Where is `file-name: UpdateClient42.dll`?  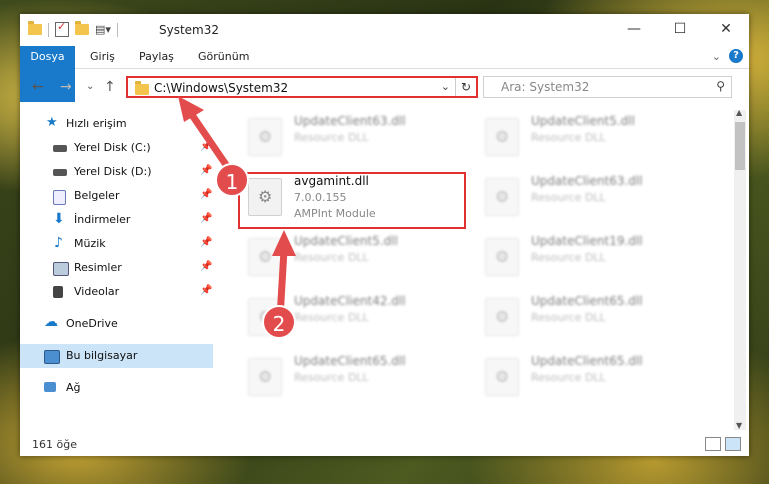 file-name: UpdateClient42.dll is located at coordinates (350, 301).